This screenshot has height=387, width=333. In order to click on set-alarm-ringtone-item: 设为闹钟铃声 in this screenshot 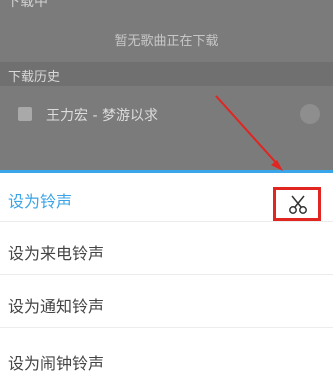, I will do `click(166, 361)`.